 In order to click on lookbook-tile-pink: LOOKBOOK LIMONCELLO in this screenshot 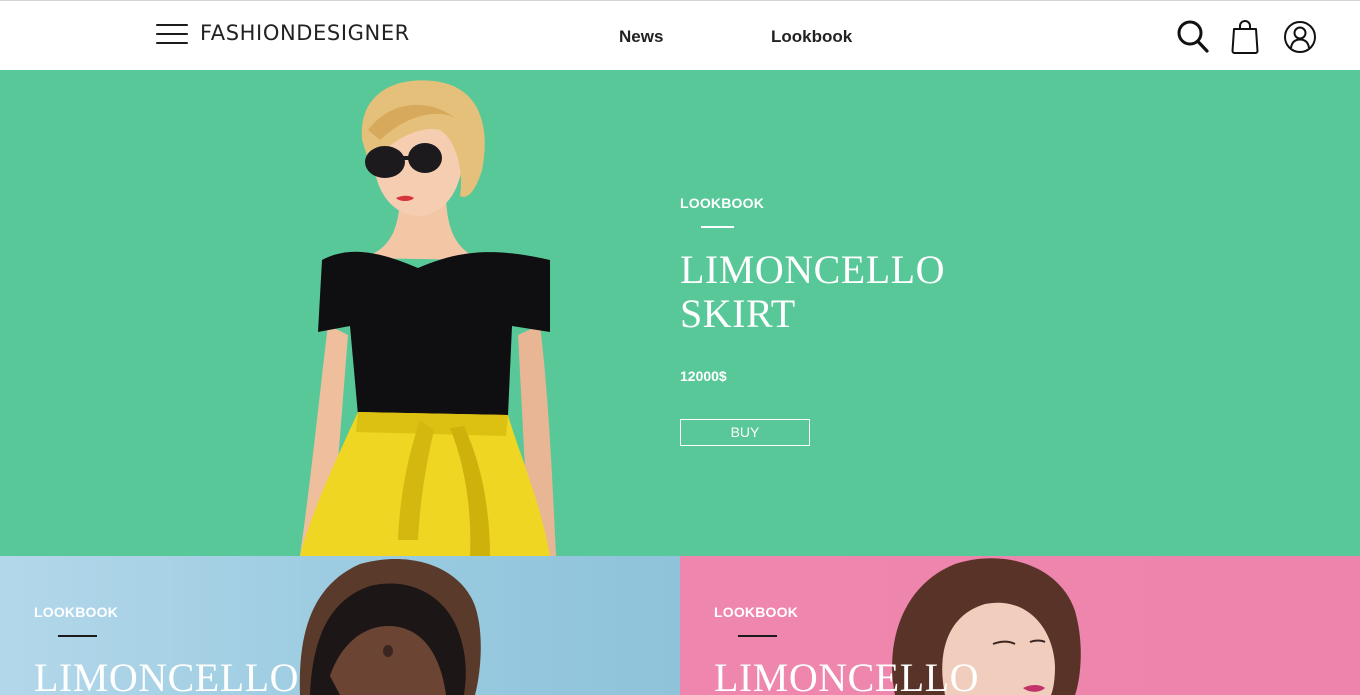, I will do `click(1020, 625)`.